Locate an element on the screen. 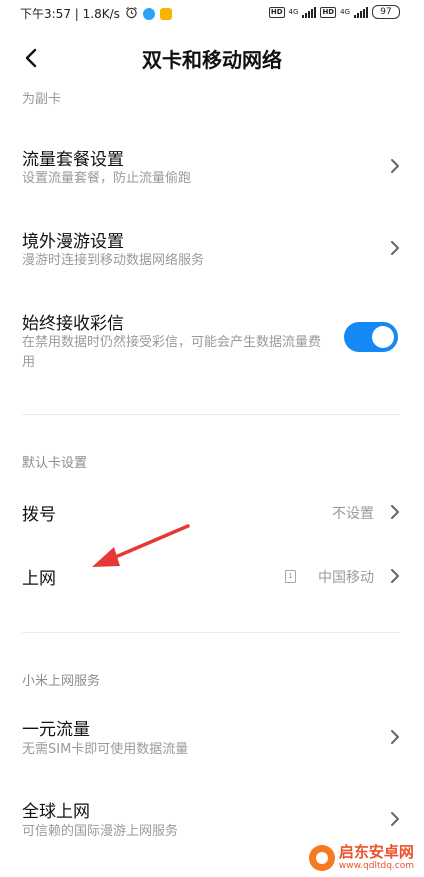  item-subtitle: 在禁用数据时仍然接受彩信，可能会产生数据流量费用 is located at coordinates (172, 352).